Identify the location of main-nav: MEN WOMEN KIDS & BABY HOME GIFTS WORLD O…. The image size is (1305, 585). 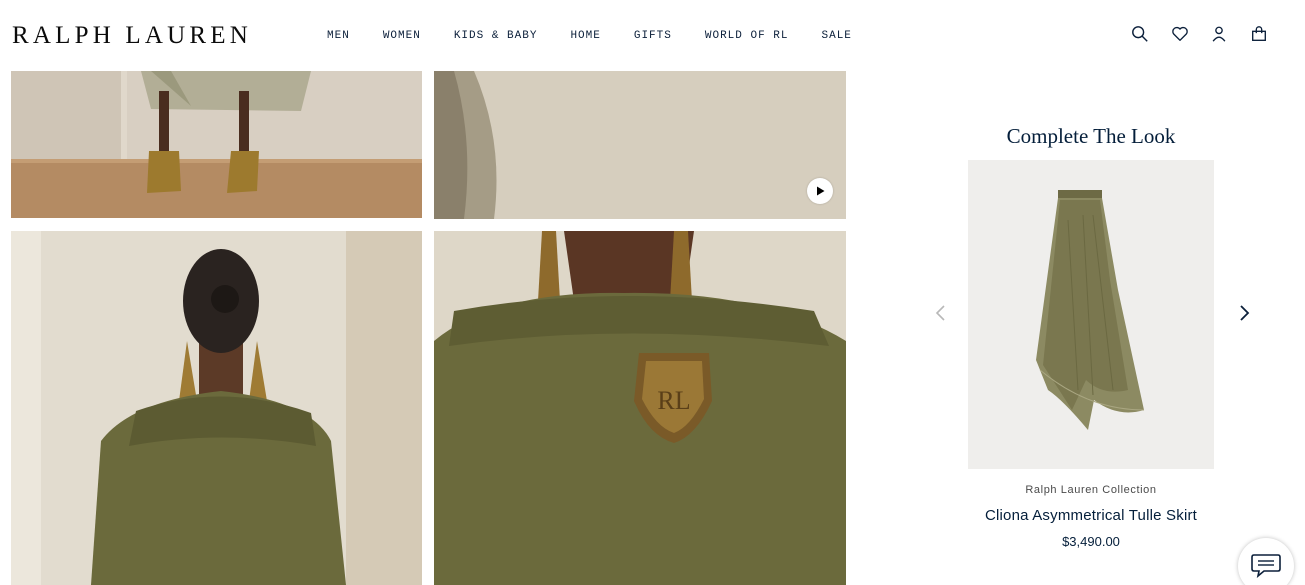
(606, 36).